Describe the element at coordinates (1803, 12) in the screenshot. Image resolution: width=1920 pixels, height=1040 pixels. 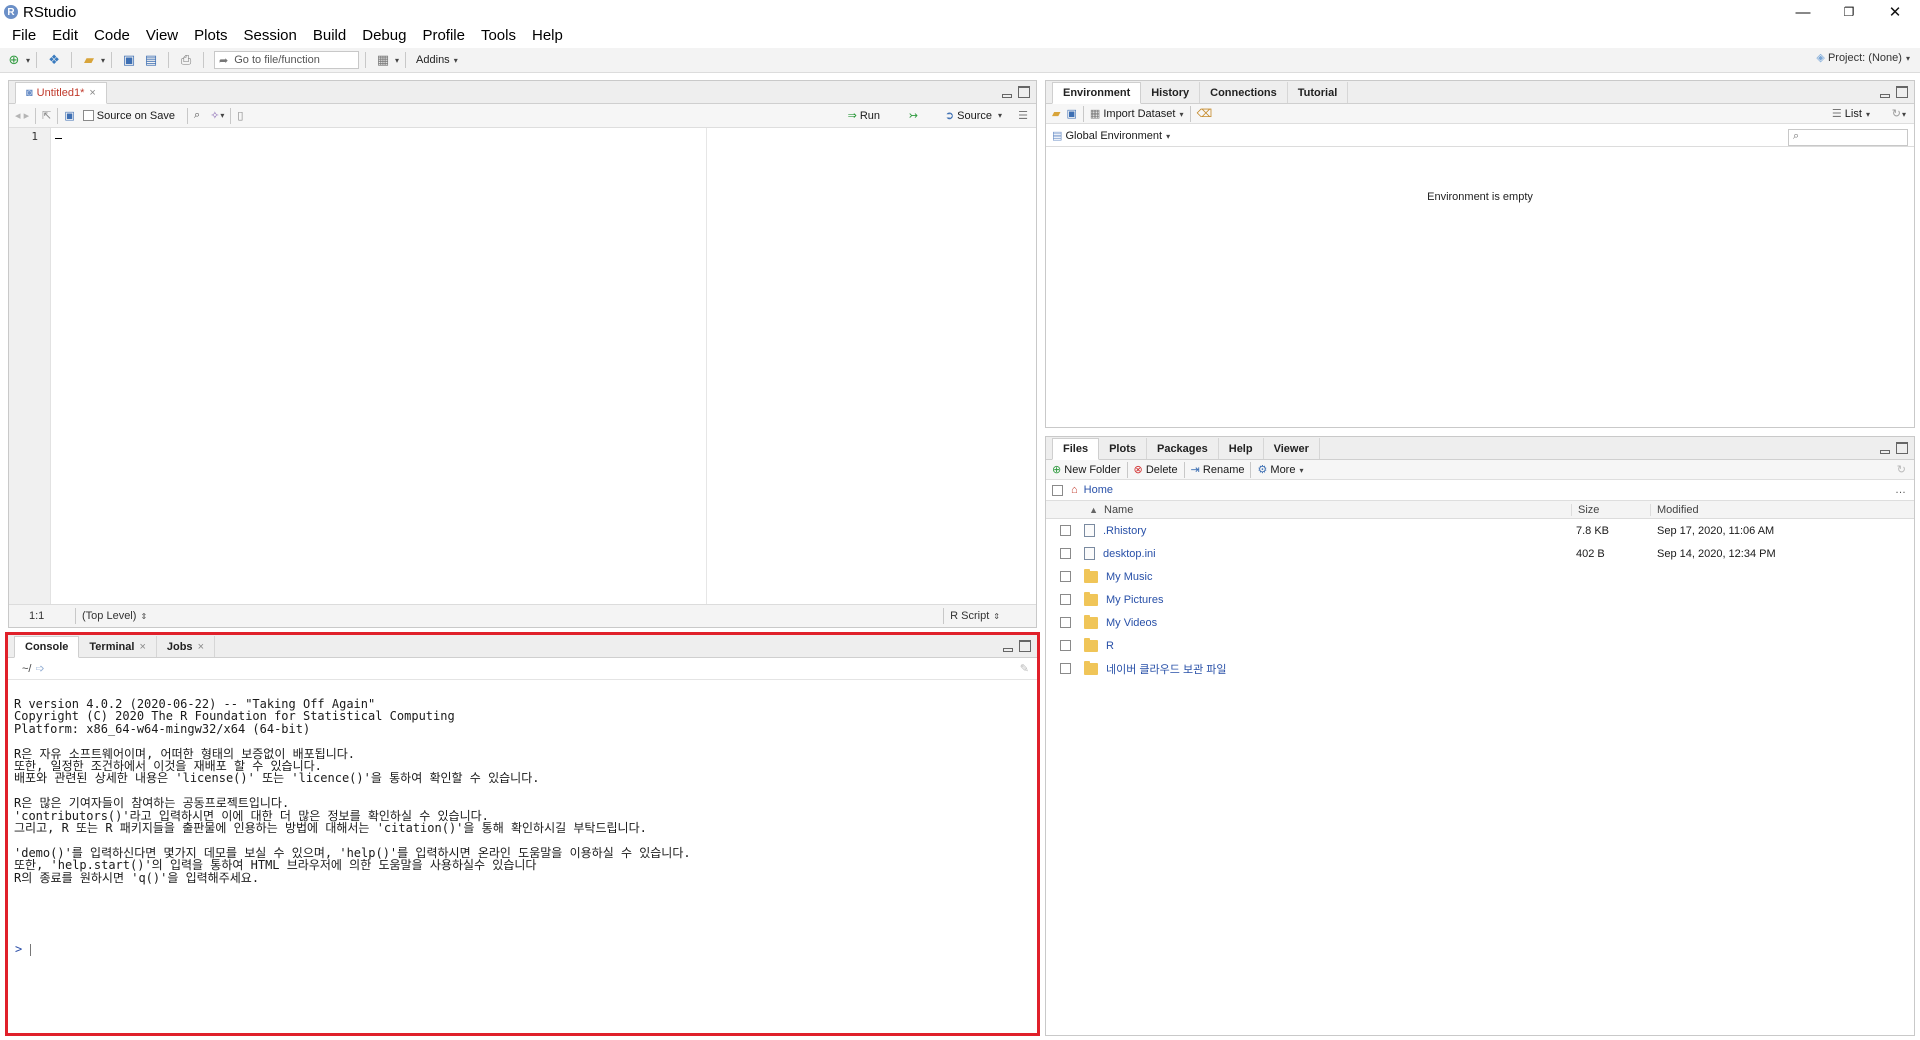
I see `minimize-button: —` at that location.